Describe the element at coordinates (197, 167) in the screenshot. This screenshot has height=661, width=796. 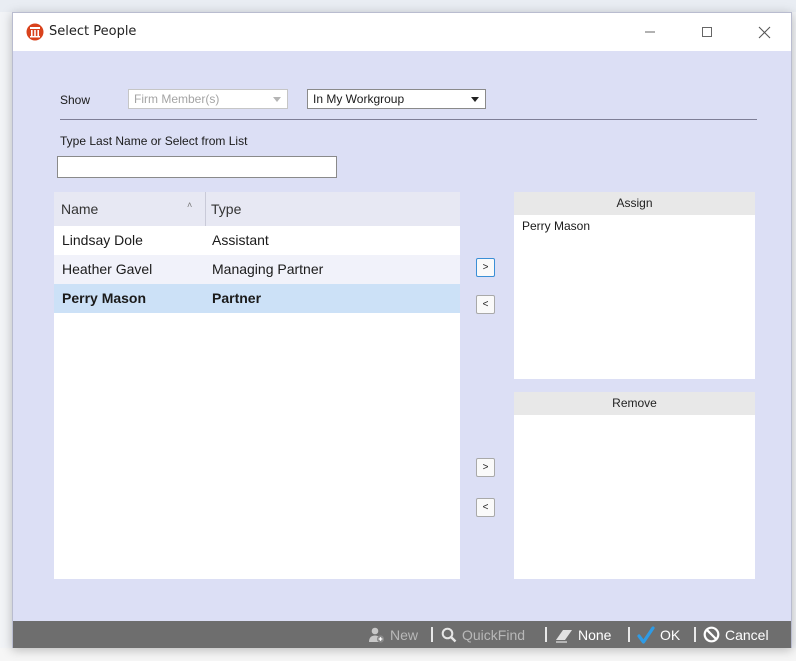
I see `last-name-search-input` at that location.